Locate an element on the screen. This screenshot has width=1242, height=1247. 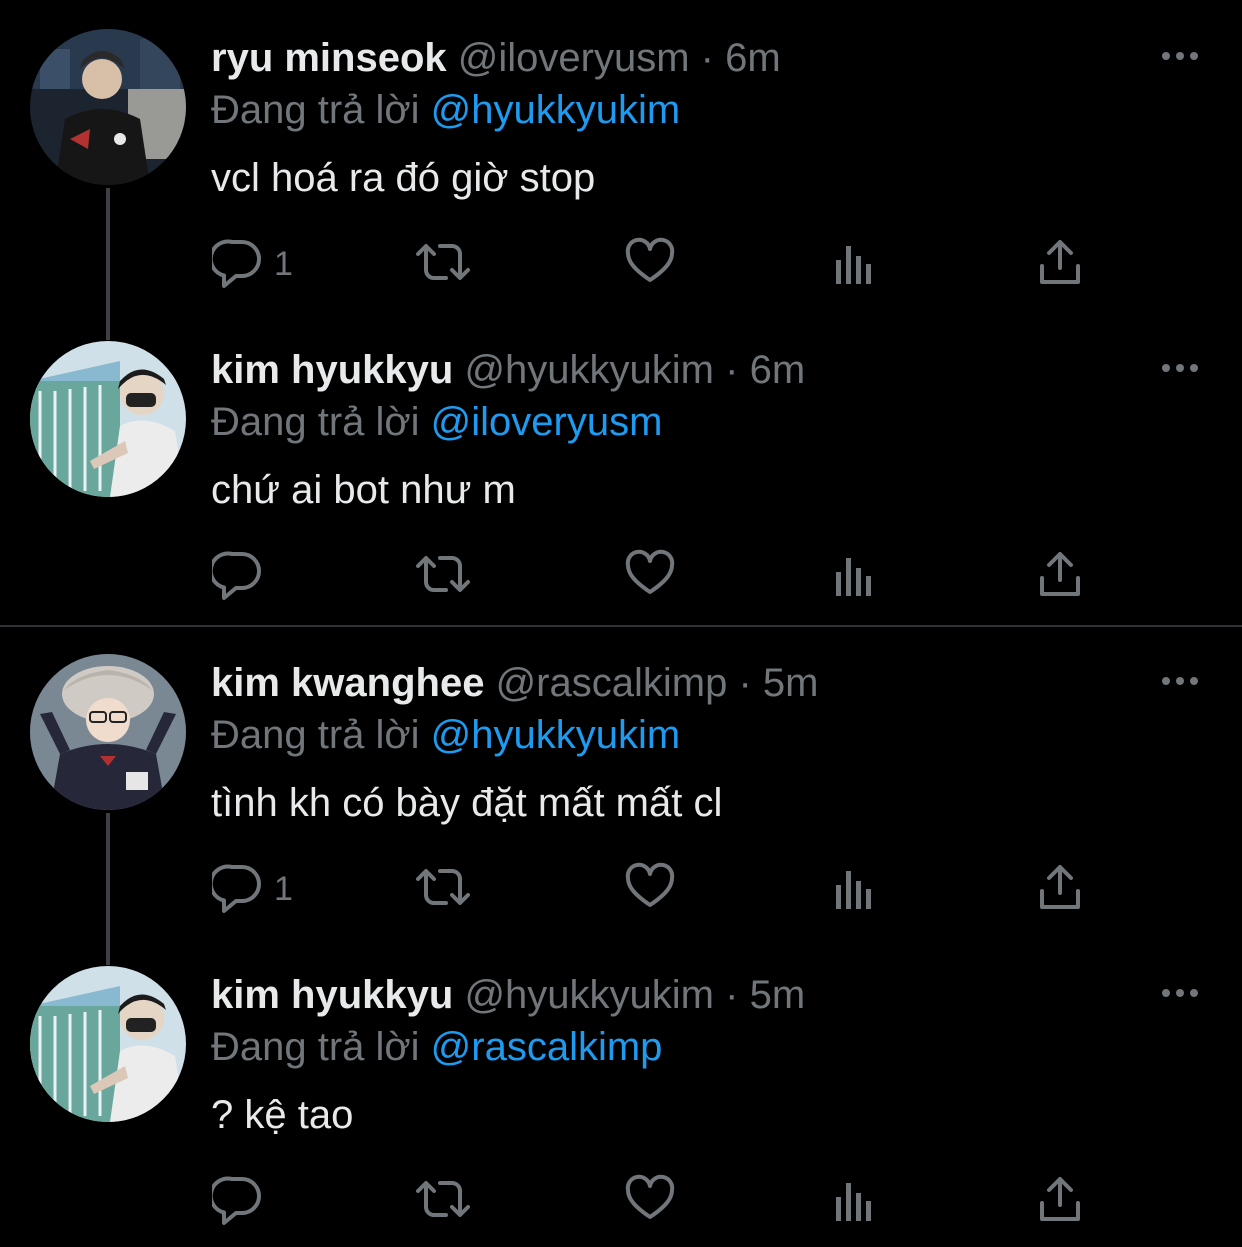
tweet-text: ? kệ tao is located at coordinates (282, 1115).